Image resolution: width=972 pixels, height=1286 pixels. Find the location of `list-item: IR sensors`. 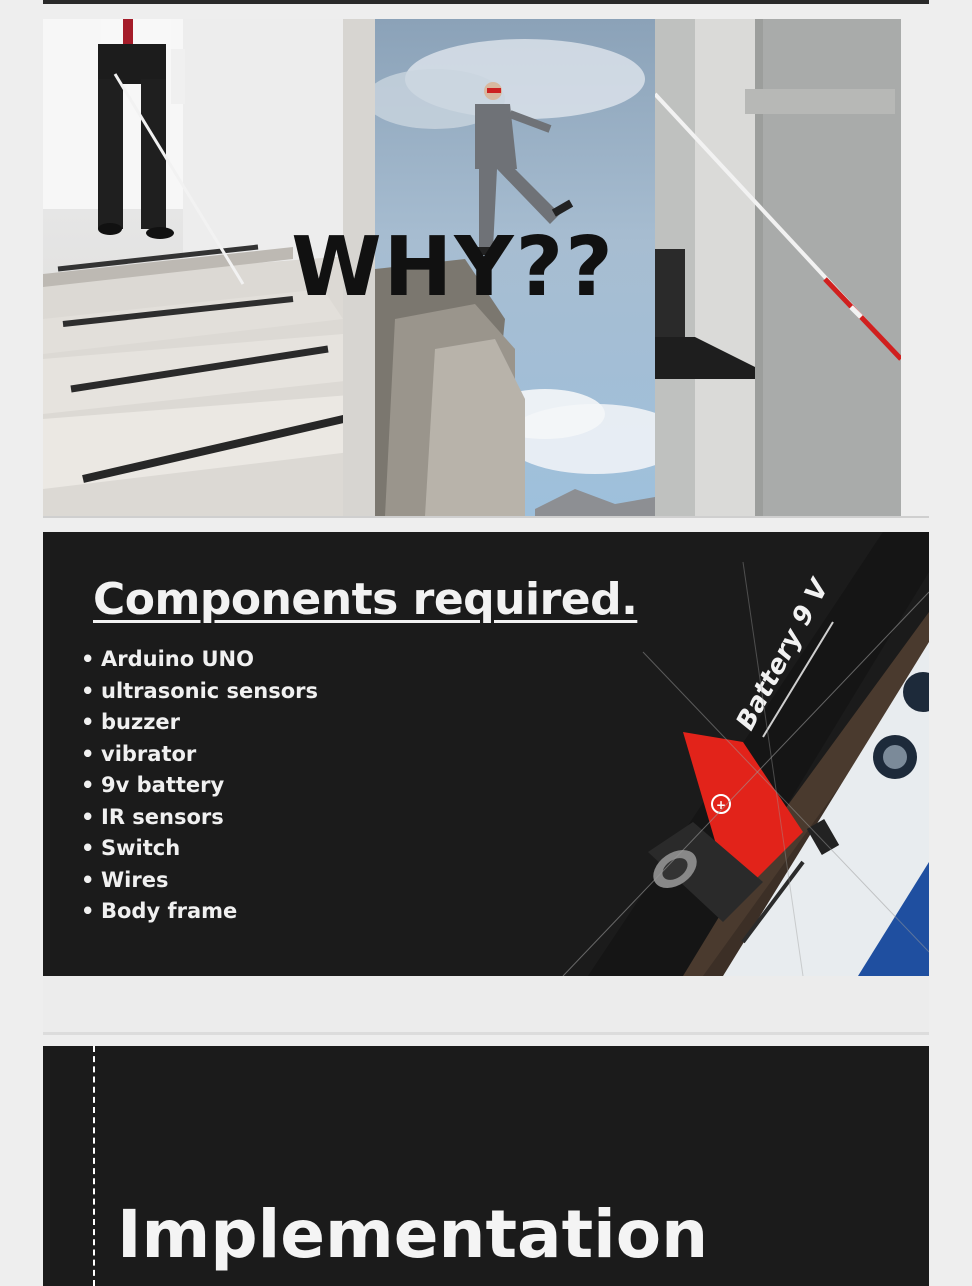

list-item: IR sensors is located at coordinates (199, 818).